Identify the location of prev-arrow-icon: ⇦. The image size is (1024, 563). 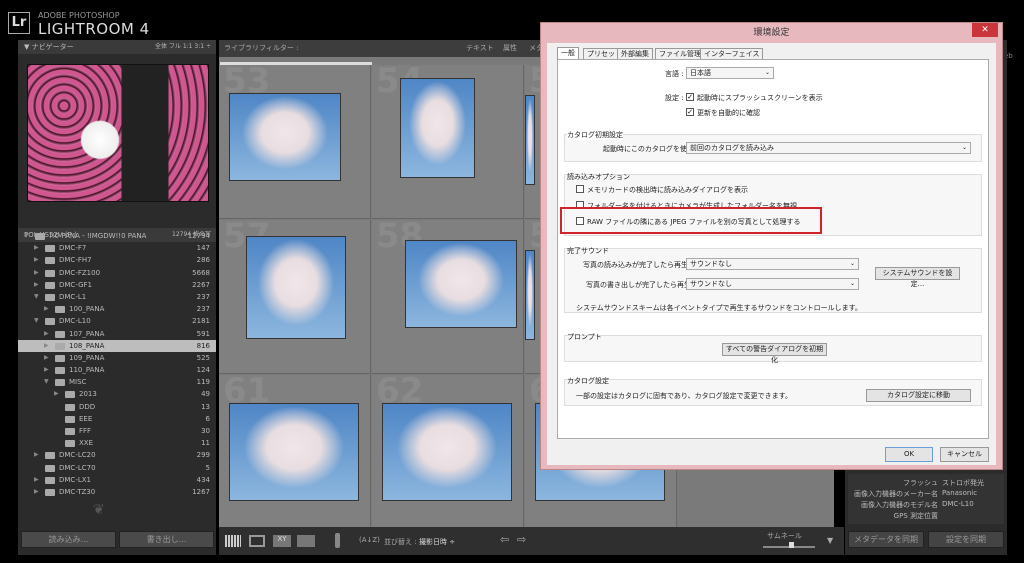
(504, 539).